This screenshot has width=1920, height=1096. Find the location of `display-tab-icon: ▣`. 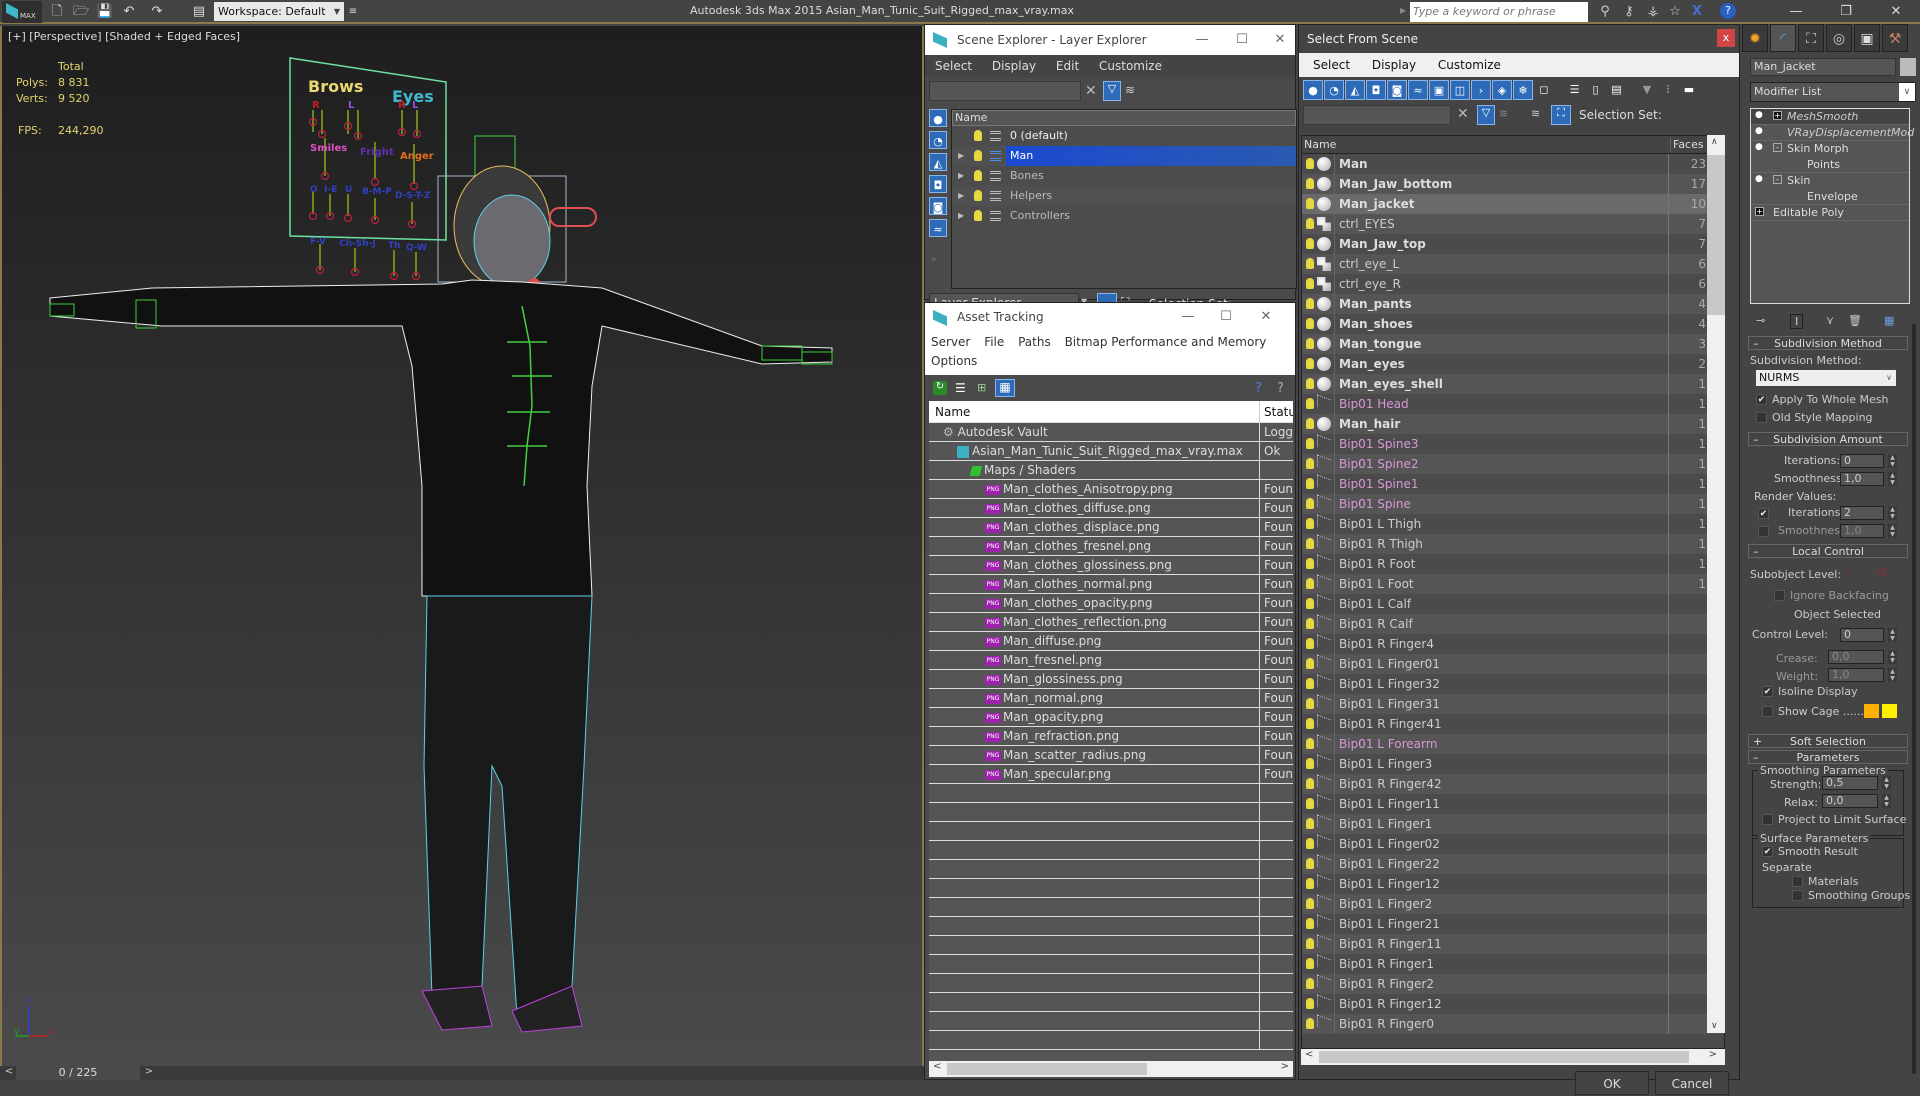

display-tab-icon: ▣ is located at coordinates (1867, 38).